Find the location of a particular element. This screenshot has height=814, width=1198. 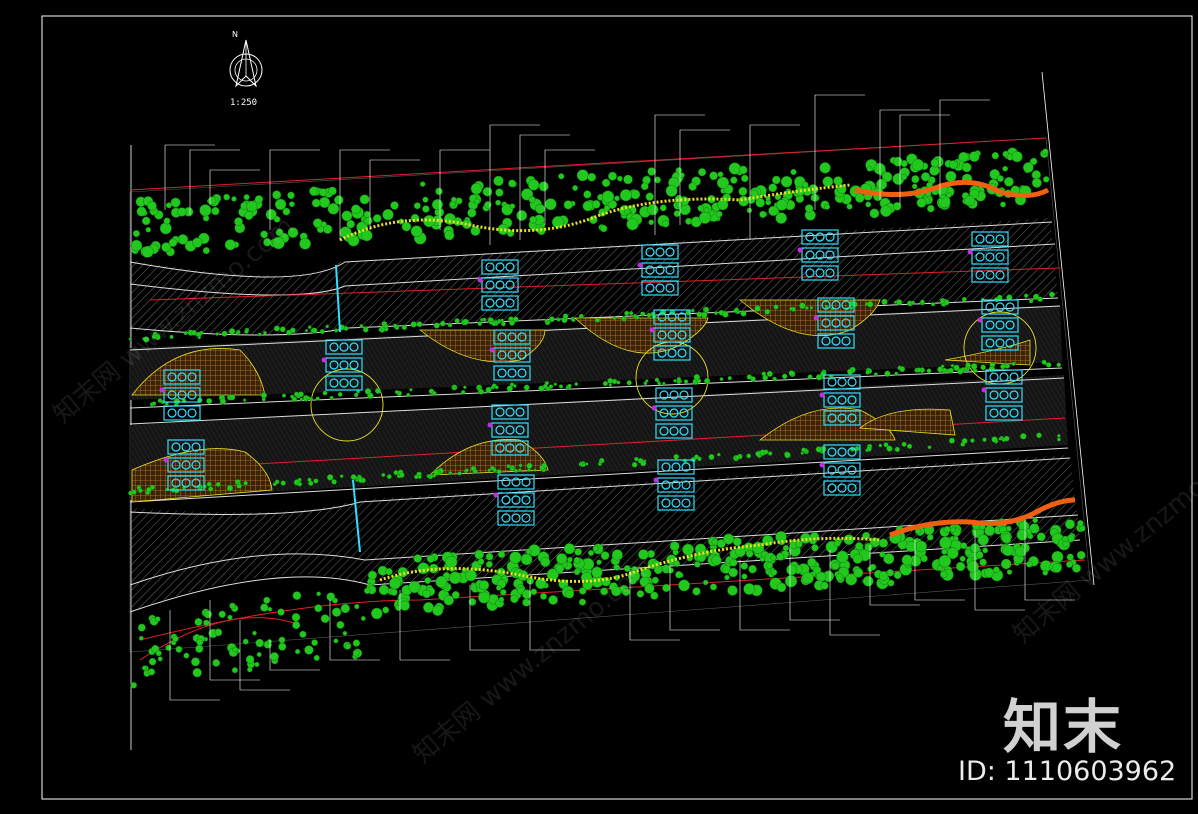

pavilion-seat is located at coordinates (852, 382).